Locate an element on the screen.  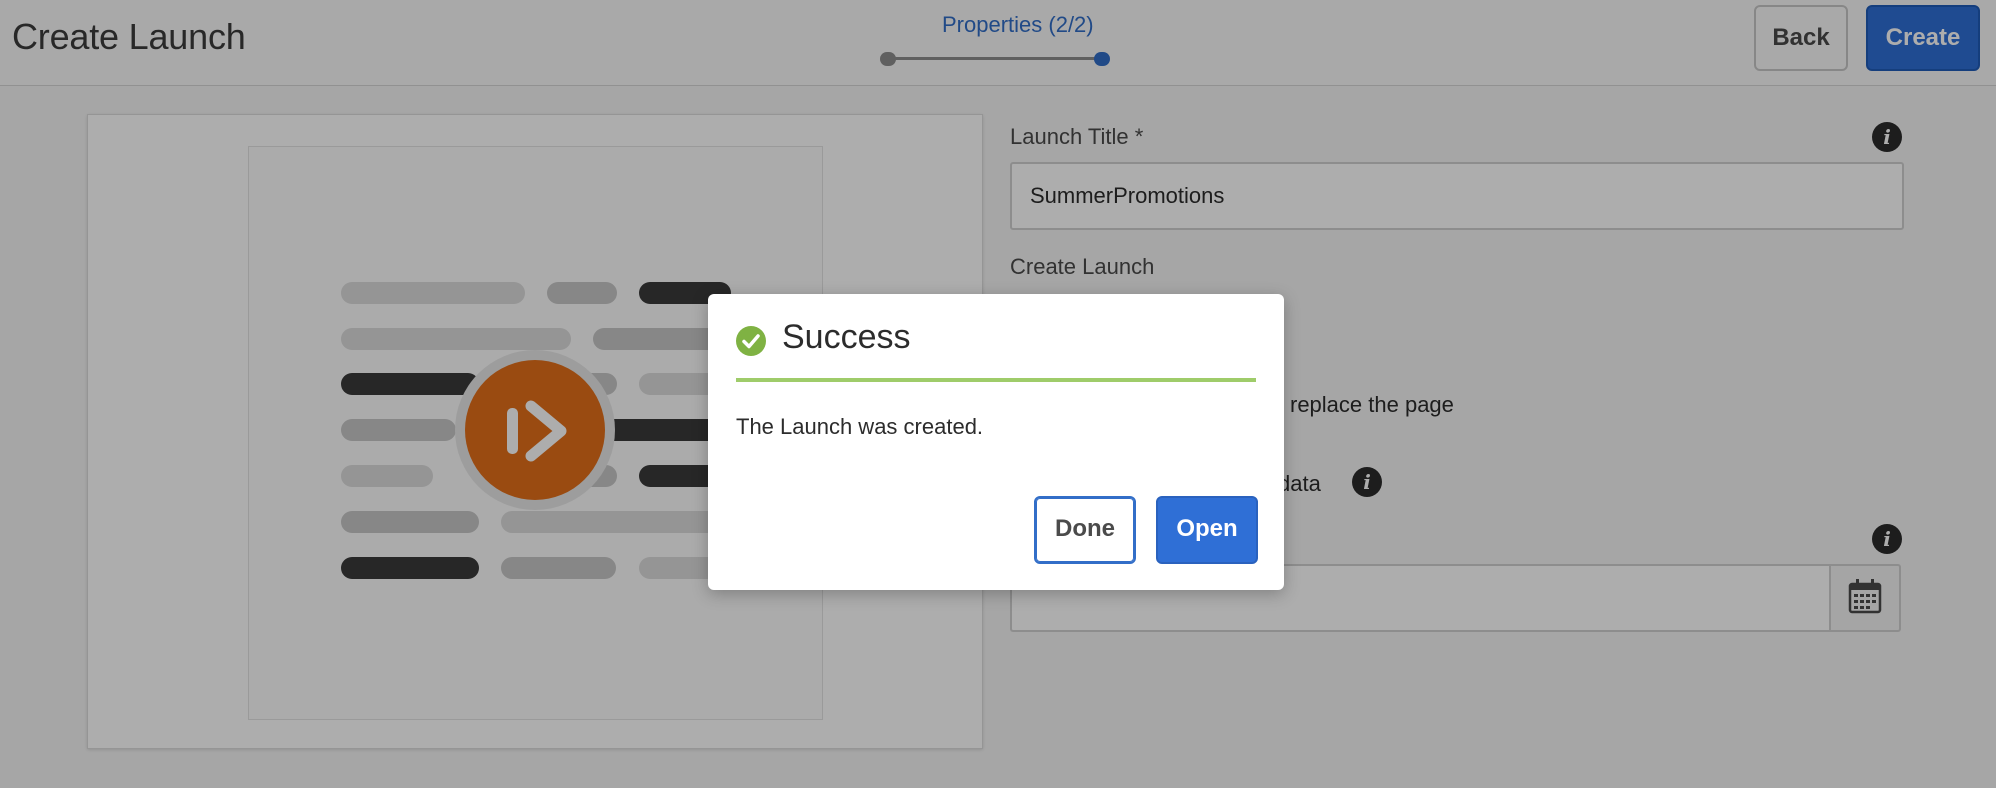
open-button: Open is located at coordinates (1207, 530).